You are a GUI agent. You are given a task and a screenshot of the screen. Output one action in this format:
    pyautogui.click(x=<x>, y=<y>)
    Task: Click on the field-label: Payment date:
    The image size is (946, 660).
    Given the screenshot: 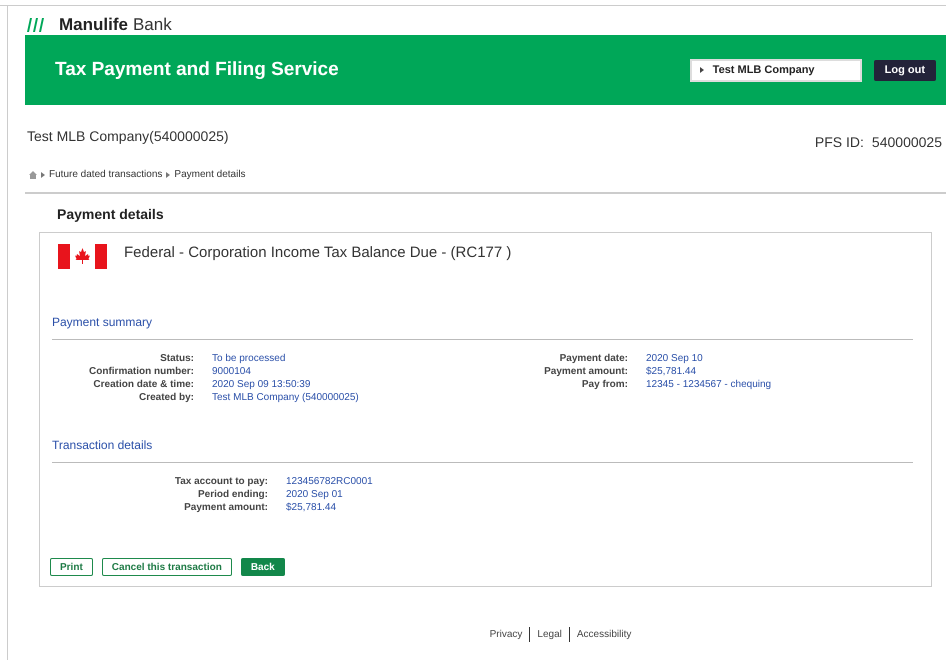 What is the action you would take?
    pyautogui.click(x=593, y=358)
    